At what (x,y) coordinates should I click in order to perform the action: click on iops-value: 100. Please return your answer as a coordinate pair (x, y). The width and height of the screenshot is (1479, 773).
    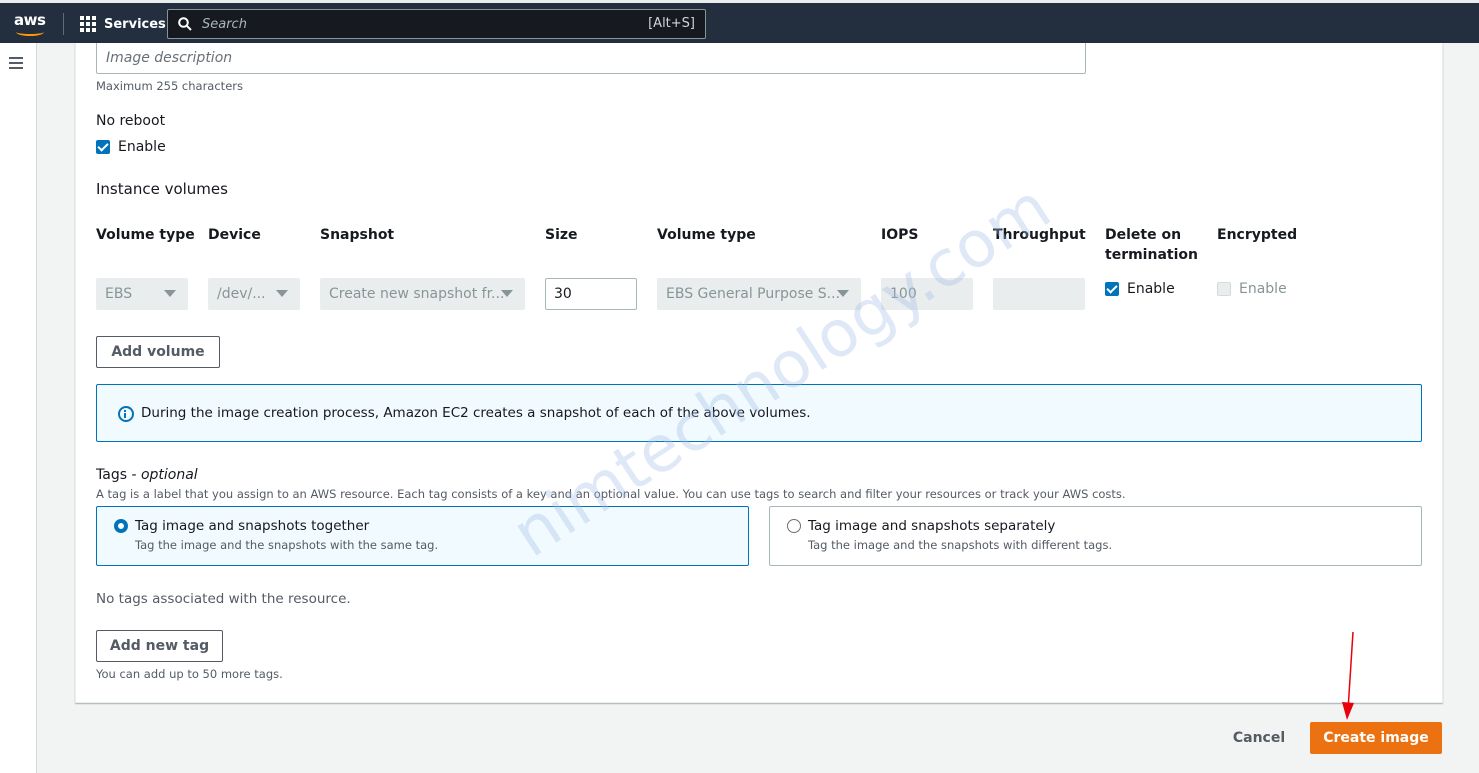
    Looking at the image, I should click on (903, 294).